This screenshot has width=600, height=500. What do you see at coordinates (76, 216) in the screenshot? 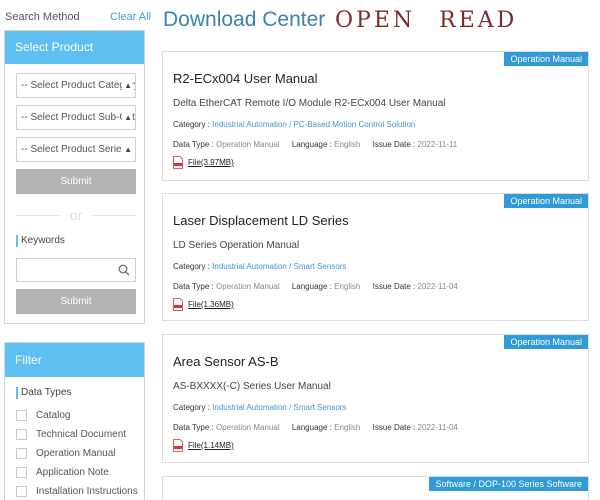
I see `or-divider: or` at bounding box center [76, 216].